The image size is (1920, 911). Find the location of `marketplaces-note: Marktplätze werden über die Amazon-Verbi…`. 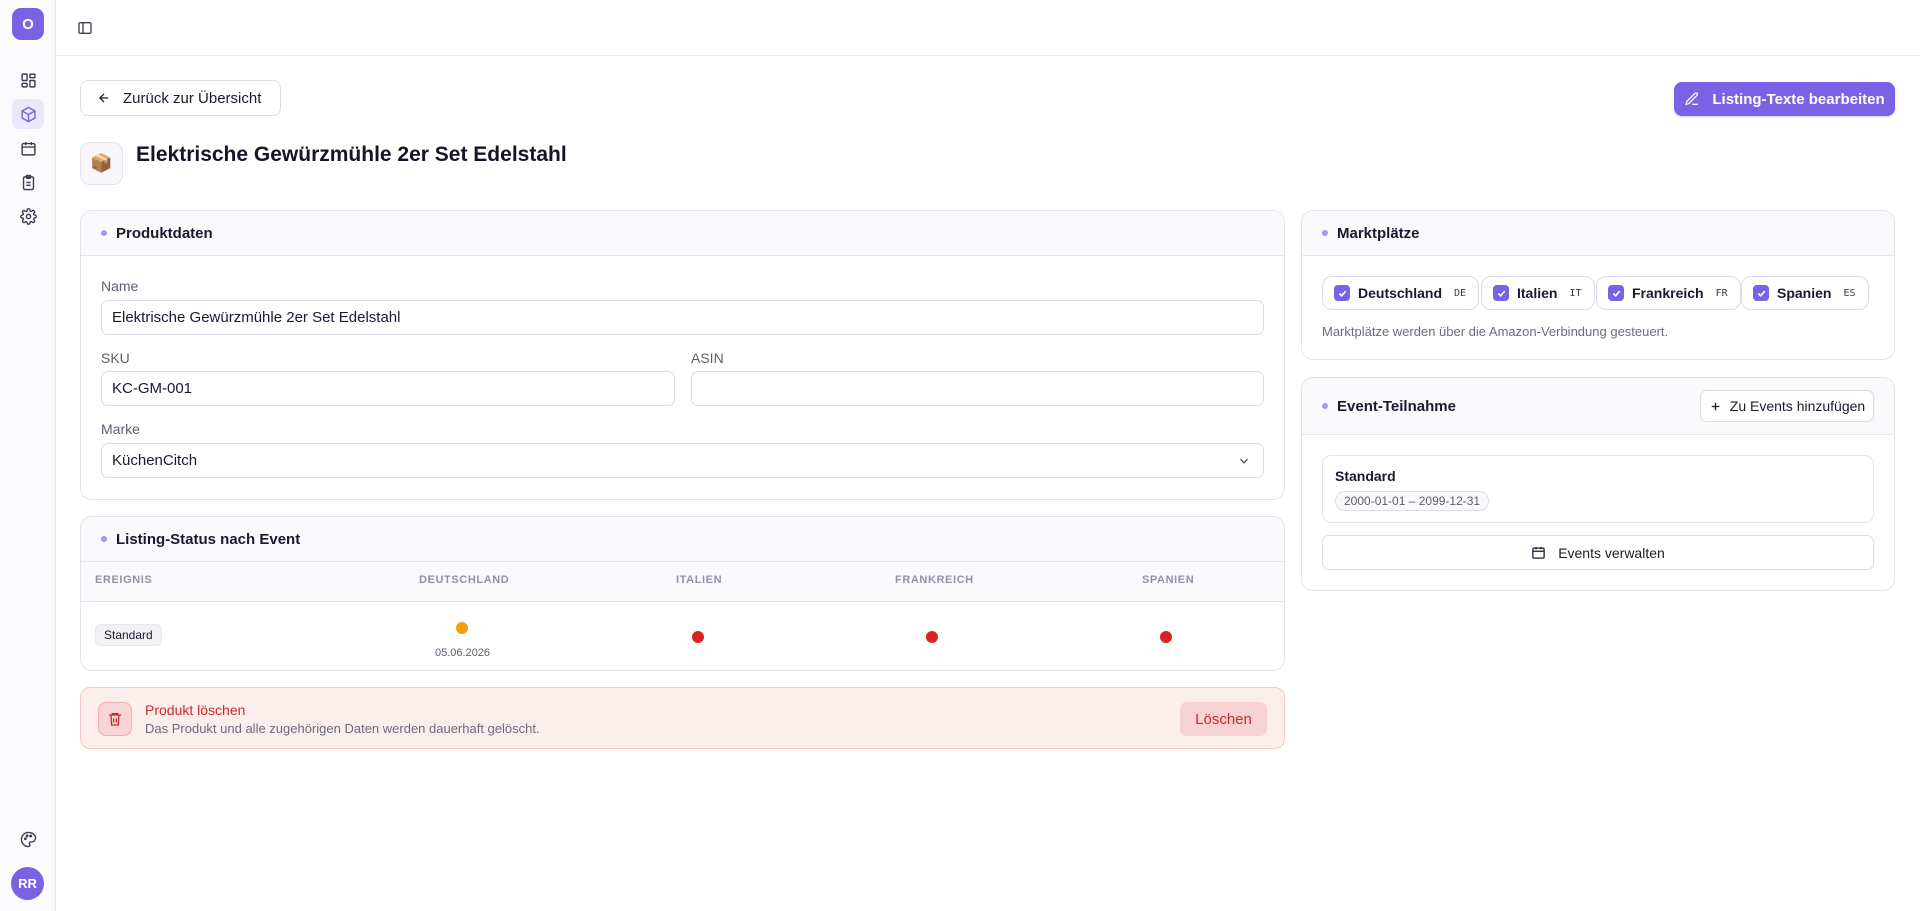

marketplaces-note: Marktplätze werden über die Amazon-Verbi… is located at coordinates (1495, 331).